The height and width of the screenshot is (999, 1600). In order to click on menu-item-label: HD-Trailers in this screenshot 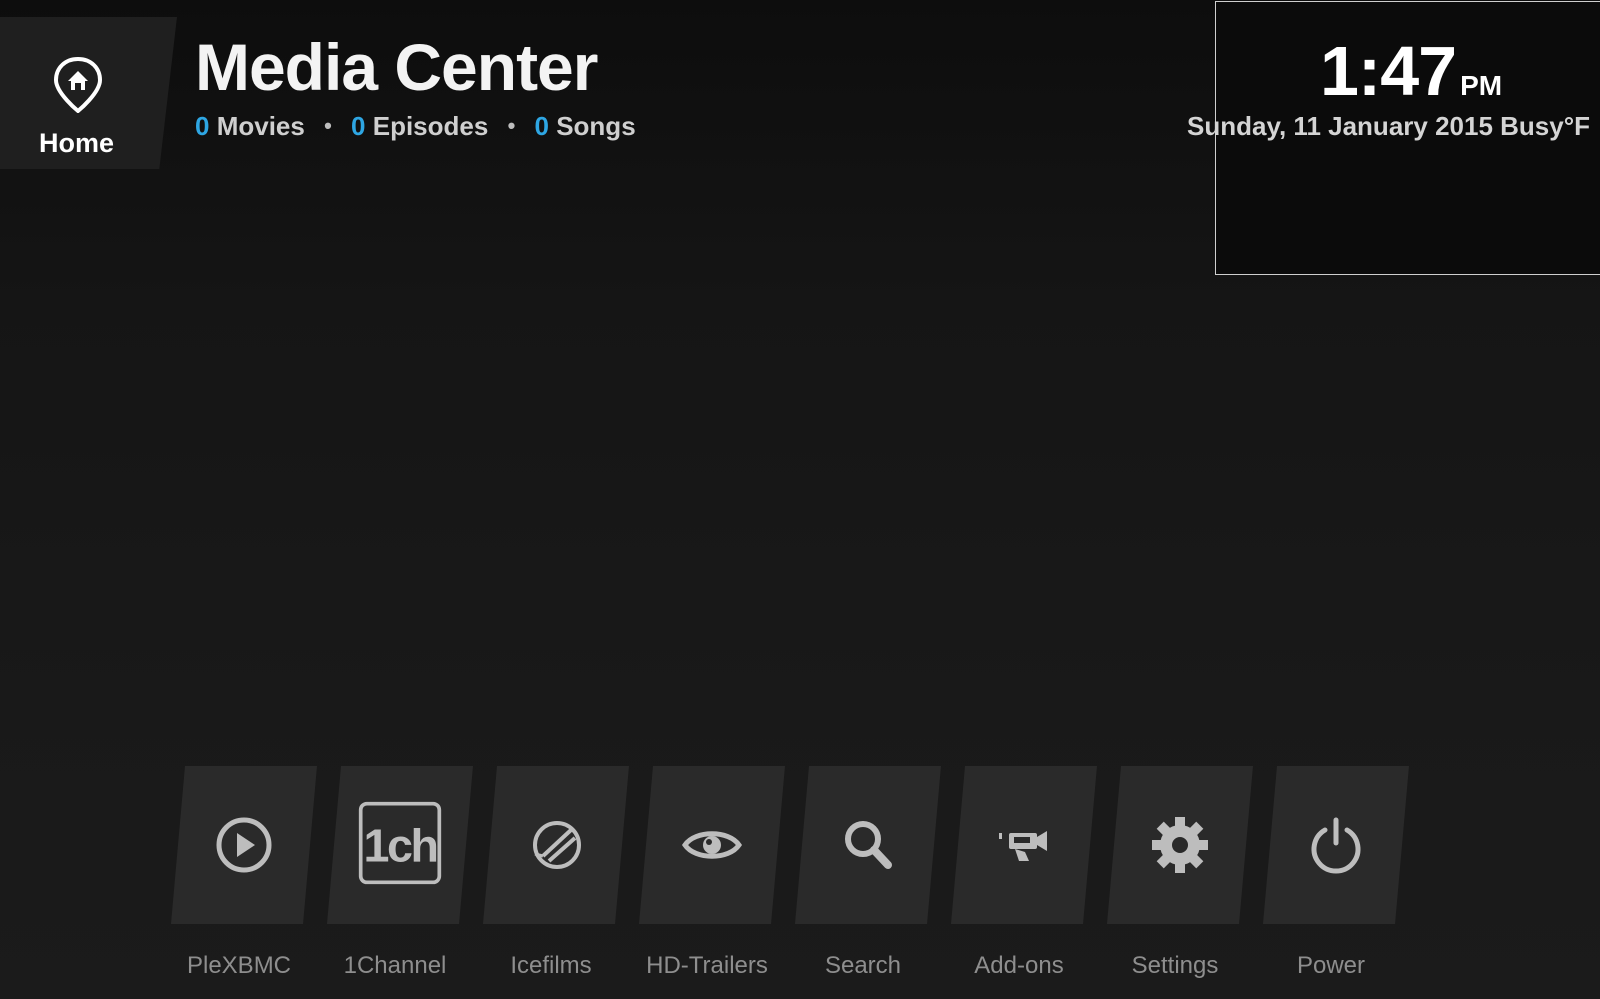, I will do `click(707, 965)`.